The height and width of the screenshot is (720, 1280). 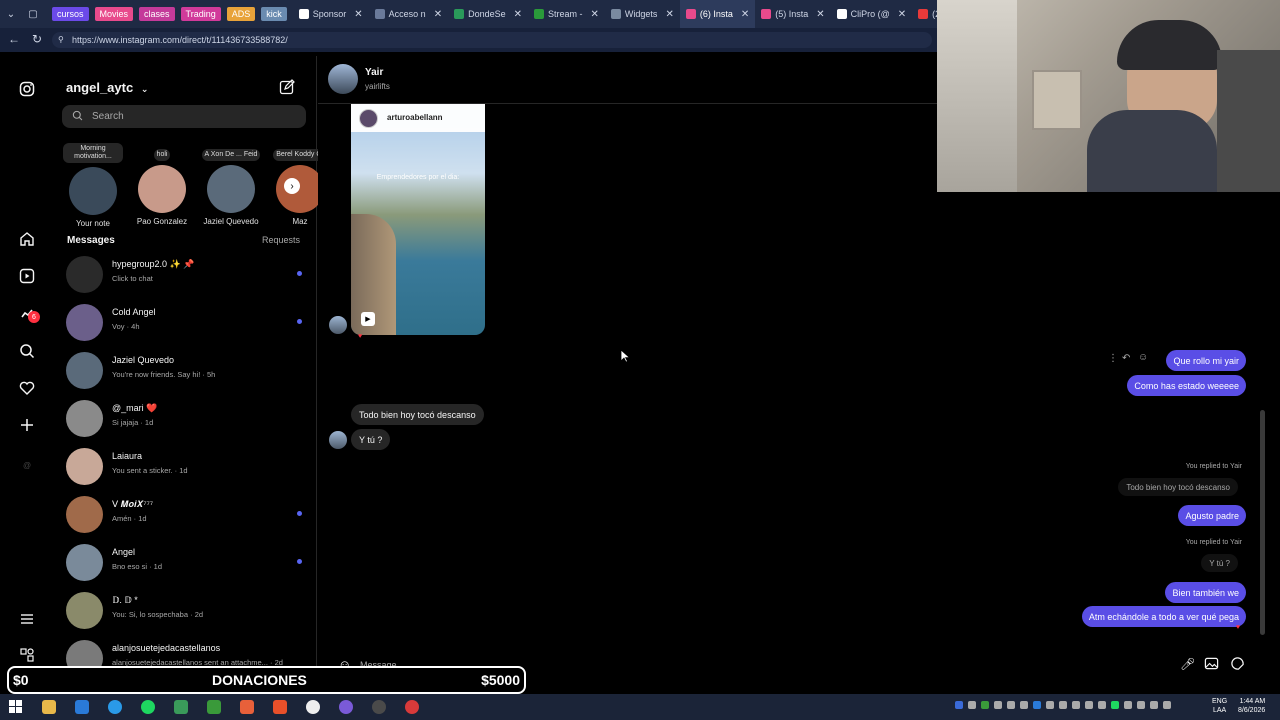 What do you see at coordinates (49, 707) in the screenshot?
I see `file-explorer-icon` at bounding box center [49, 707].